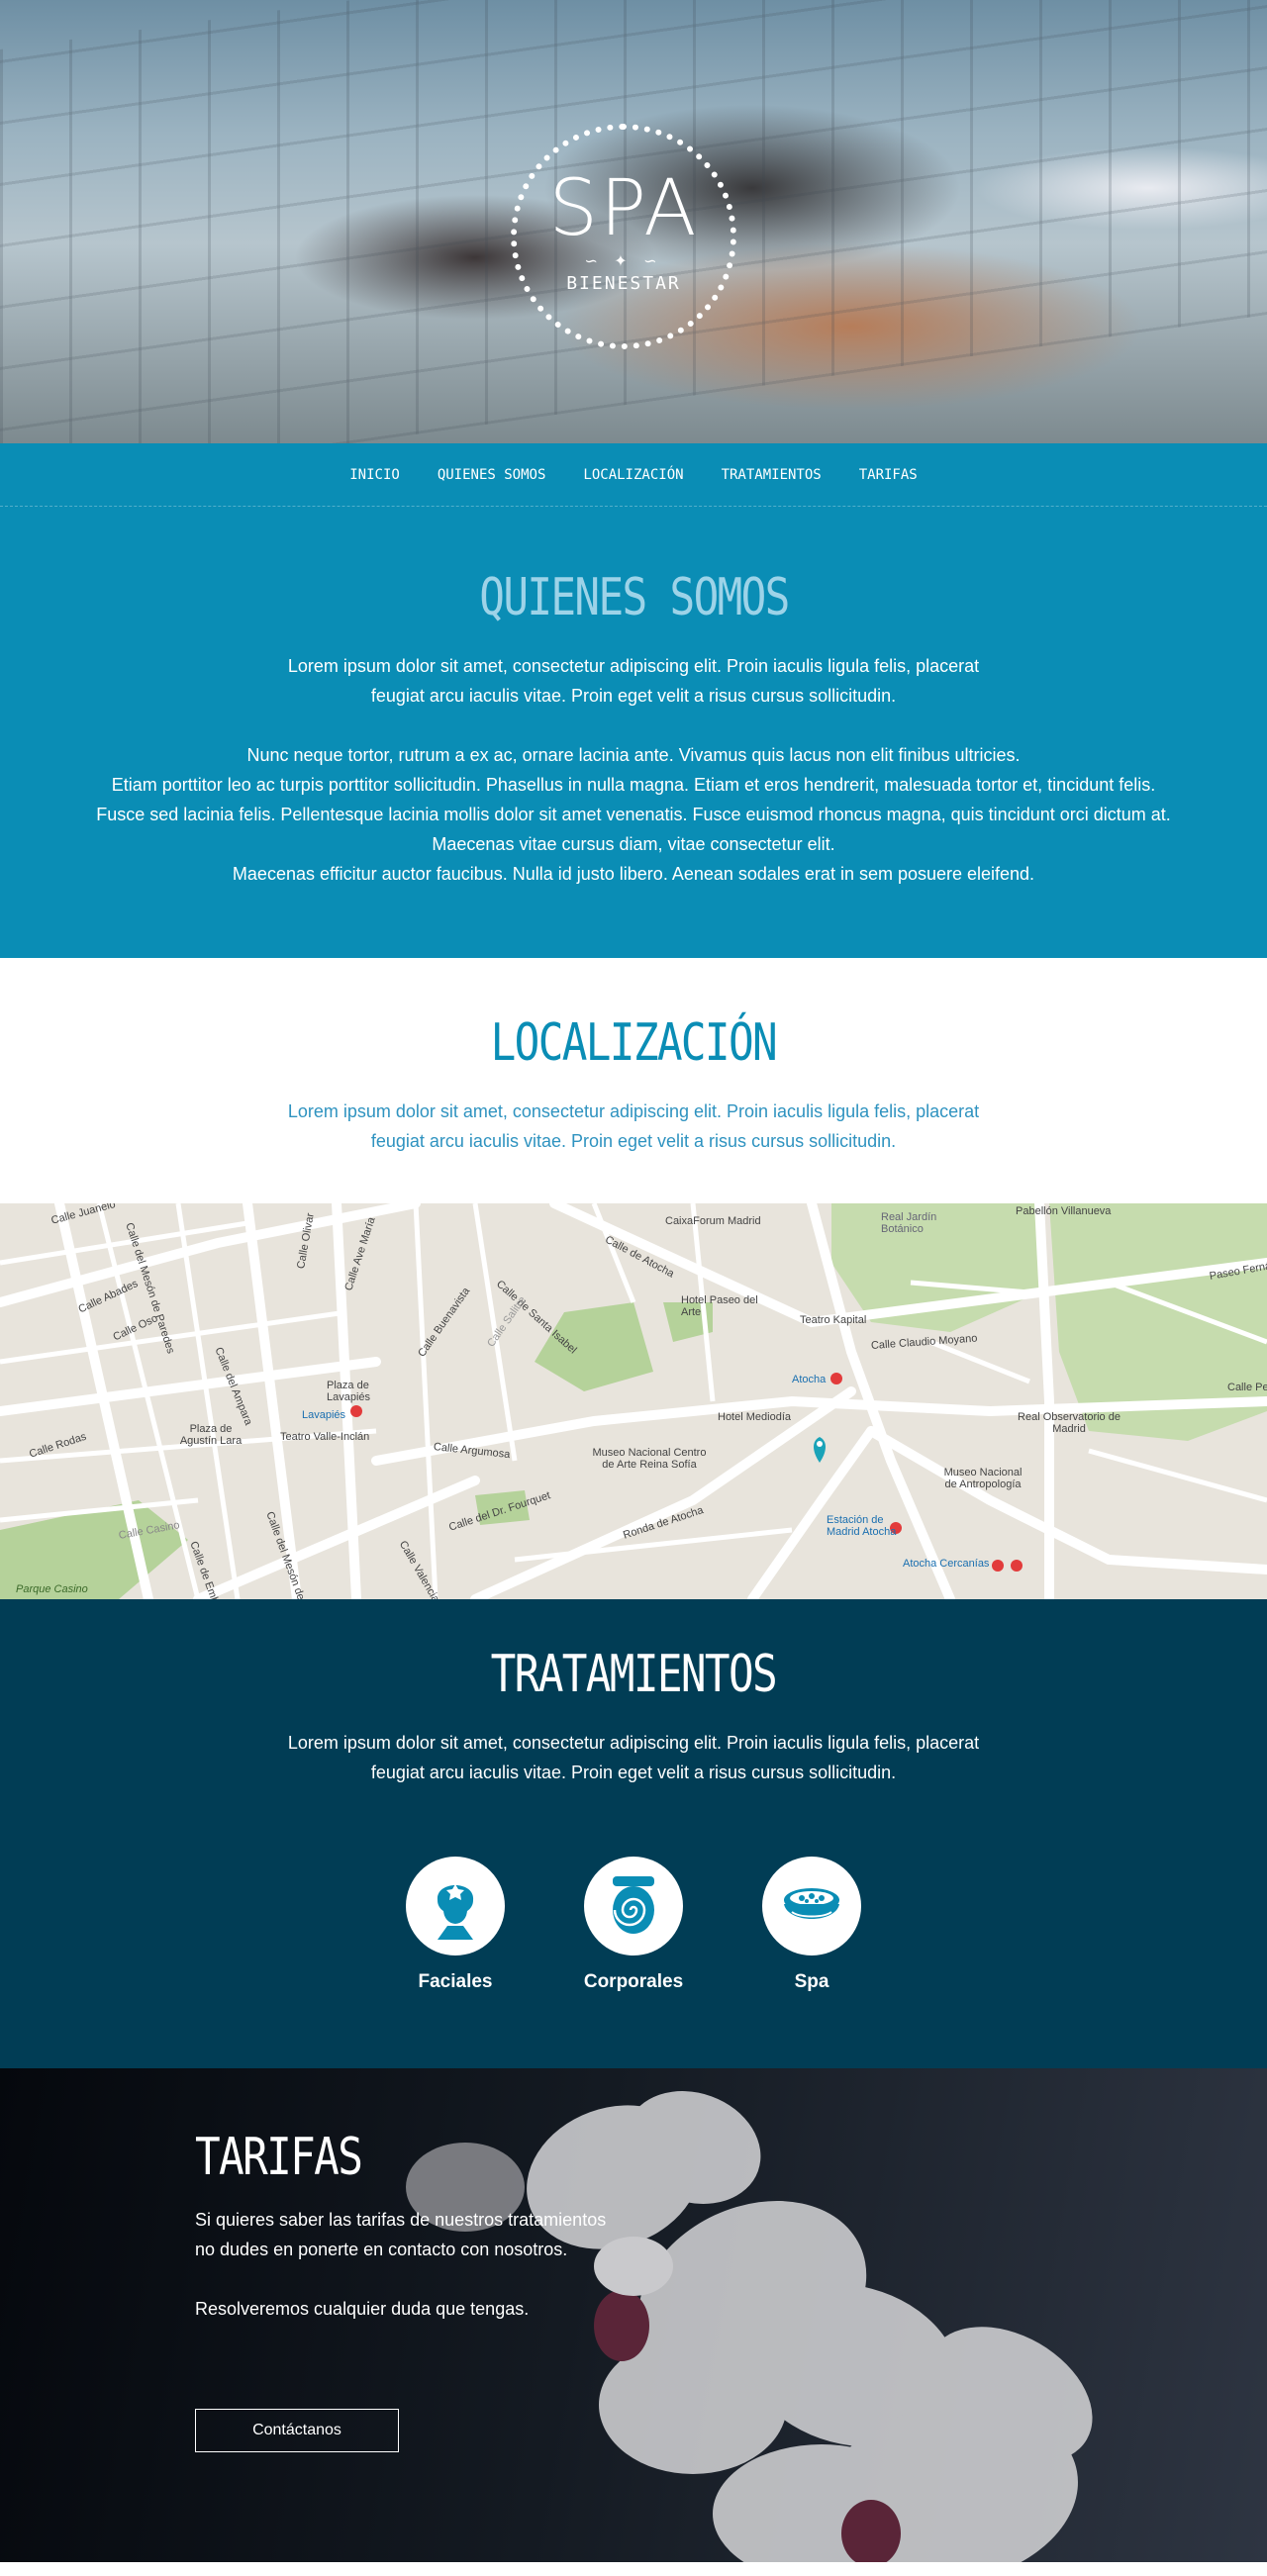 This screenshot has width=1267, height=2576. What do you see at coordinates (750, 2326) in the screenshot?
I see `orchid-image` at bounding box center [750, 2326].